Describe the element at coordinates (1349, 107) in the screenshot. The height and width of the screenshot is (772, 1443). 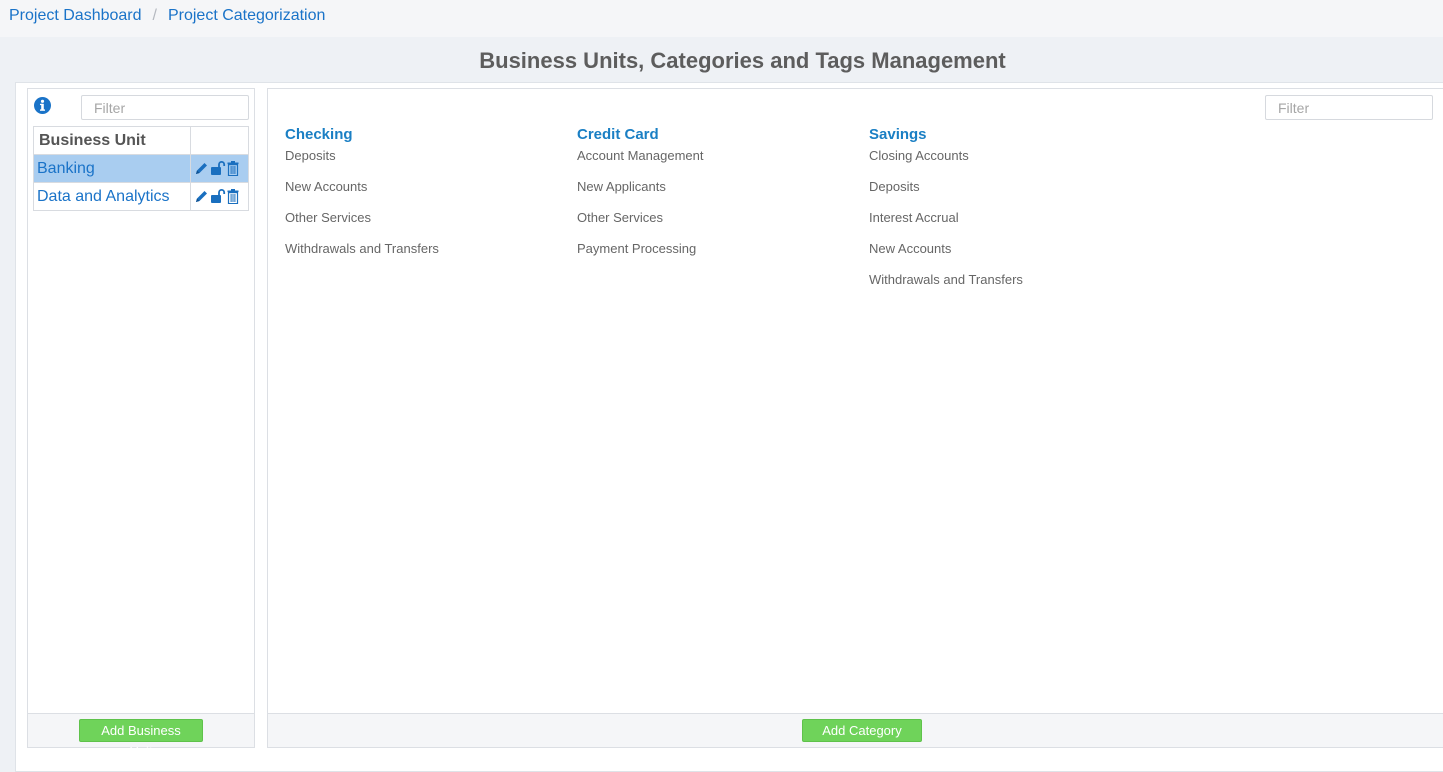
I see `category-filter-input` at that location.